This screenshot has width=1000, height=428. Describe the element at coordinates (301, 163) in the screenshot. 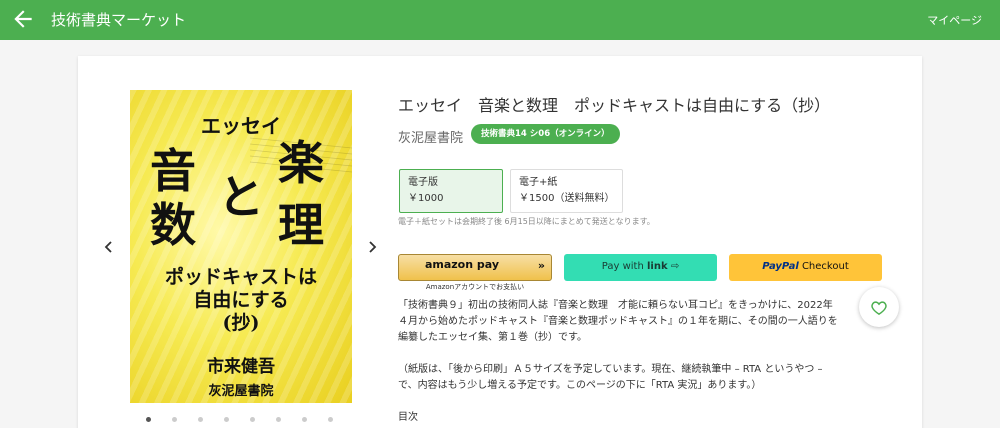

I see `cover-char-2: 楽` at that location.